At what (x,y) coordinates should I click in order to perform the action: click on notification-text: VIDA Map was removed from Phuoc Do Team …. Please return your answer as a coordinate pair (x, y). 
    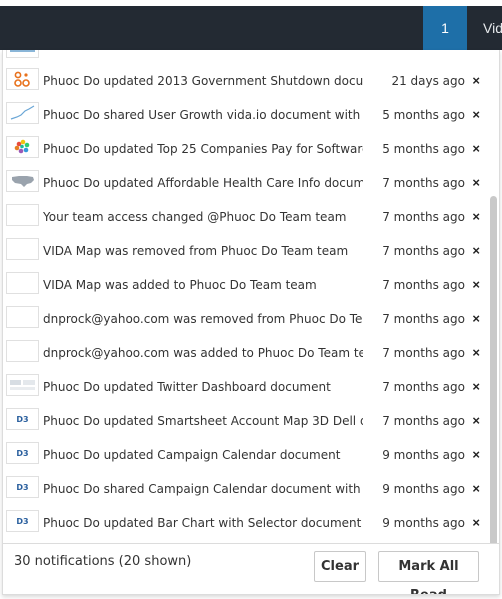
    Looking at the image, I should click on (203, 251).